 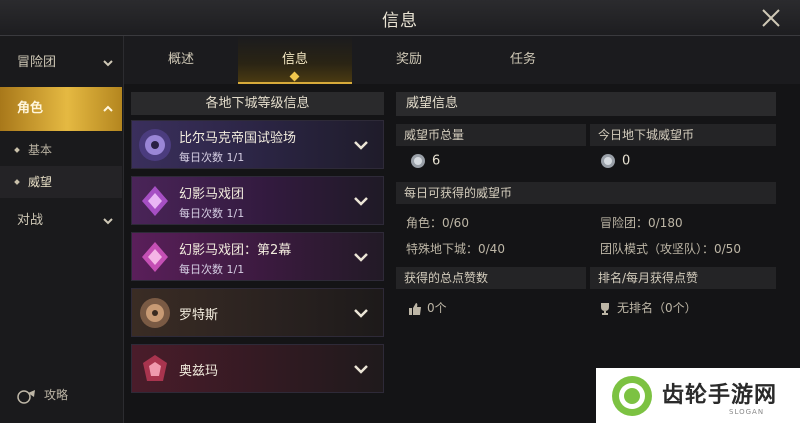 What do you see at coordinates (400, 21) in the screenshot?
I see `window-title: 信息` at bounding box center [400, 21].